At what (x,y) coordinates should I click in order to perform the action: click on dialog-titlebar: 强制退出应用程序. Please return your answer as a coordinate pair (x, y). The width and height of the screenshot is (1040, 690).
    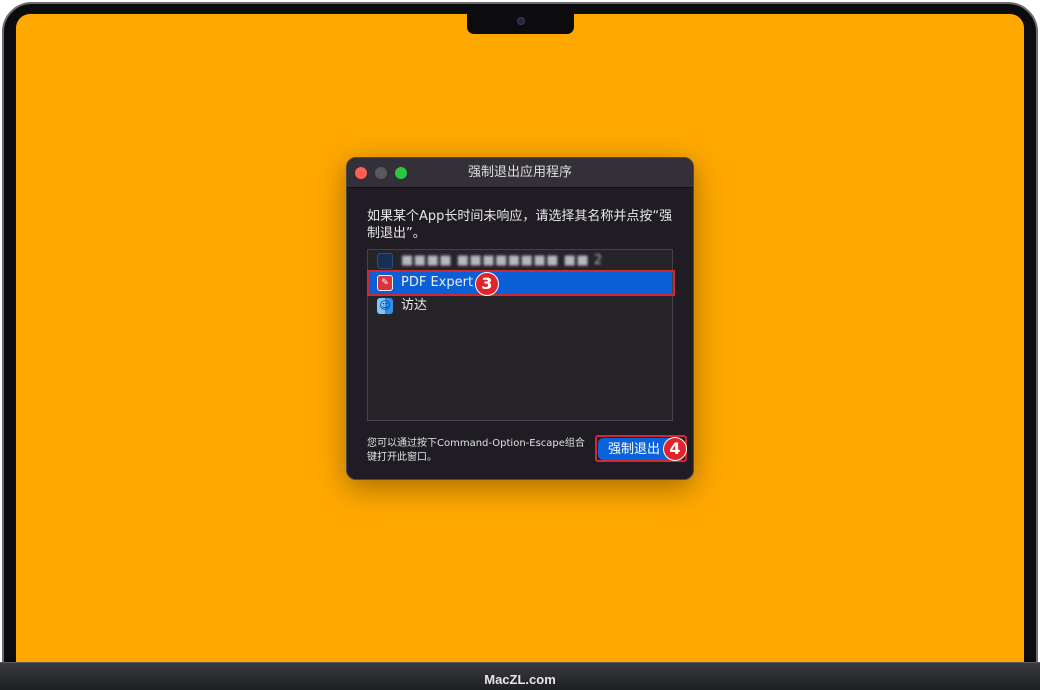
    Looking at the image, I should click on (520, 173).